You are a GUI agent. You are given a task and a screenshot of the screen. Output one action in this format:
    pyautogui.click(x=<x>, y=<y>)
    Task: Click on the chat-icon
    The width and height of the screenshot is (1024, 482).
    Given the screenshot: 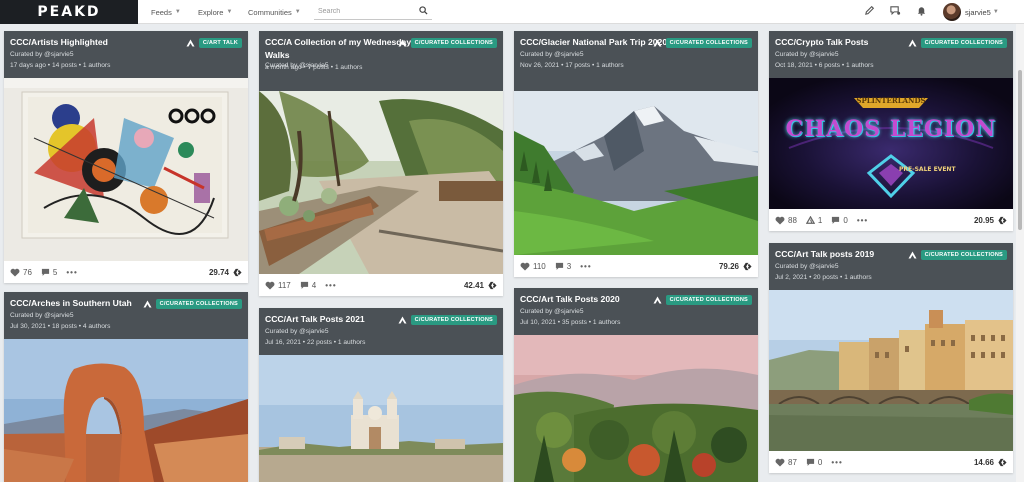 What is the action you would take?
    pyautogui.click(x=895, y=10)
    